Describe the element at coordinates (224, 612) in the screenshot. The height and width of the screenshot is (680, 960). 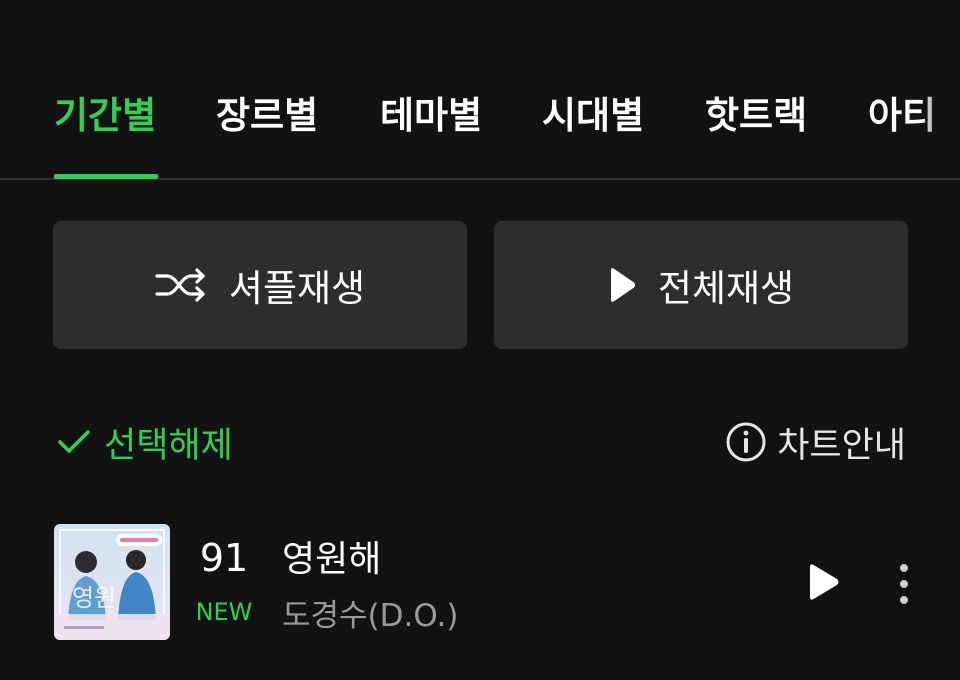
I see `new-badge: NEW` at that location.